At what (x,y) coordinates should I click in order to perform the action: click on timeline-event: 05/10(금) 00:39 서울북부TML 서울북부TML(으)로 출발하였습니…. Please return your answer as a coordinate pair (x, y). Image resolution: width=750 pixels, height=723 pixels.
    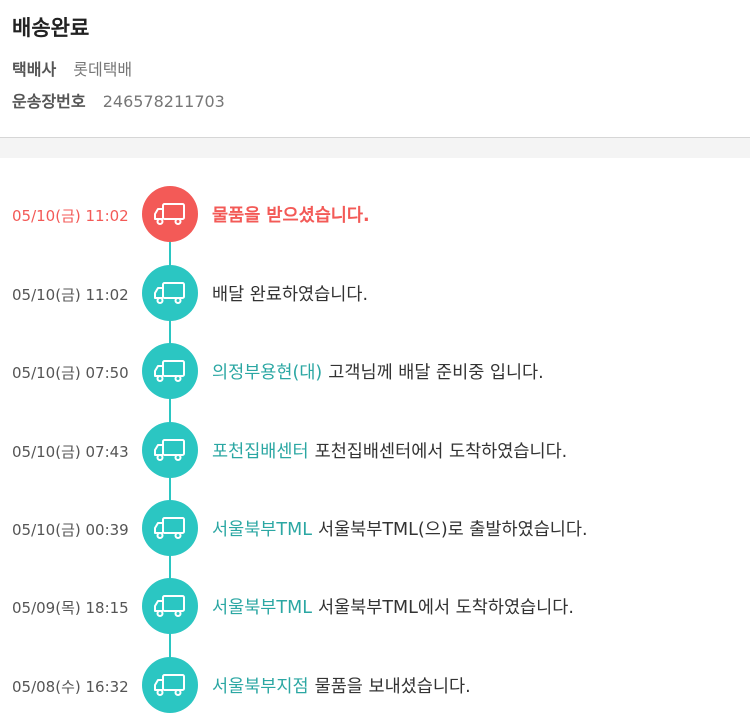
    Looking at the image, I should click on (375, 528).